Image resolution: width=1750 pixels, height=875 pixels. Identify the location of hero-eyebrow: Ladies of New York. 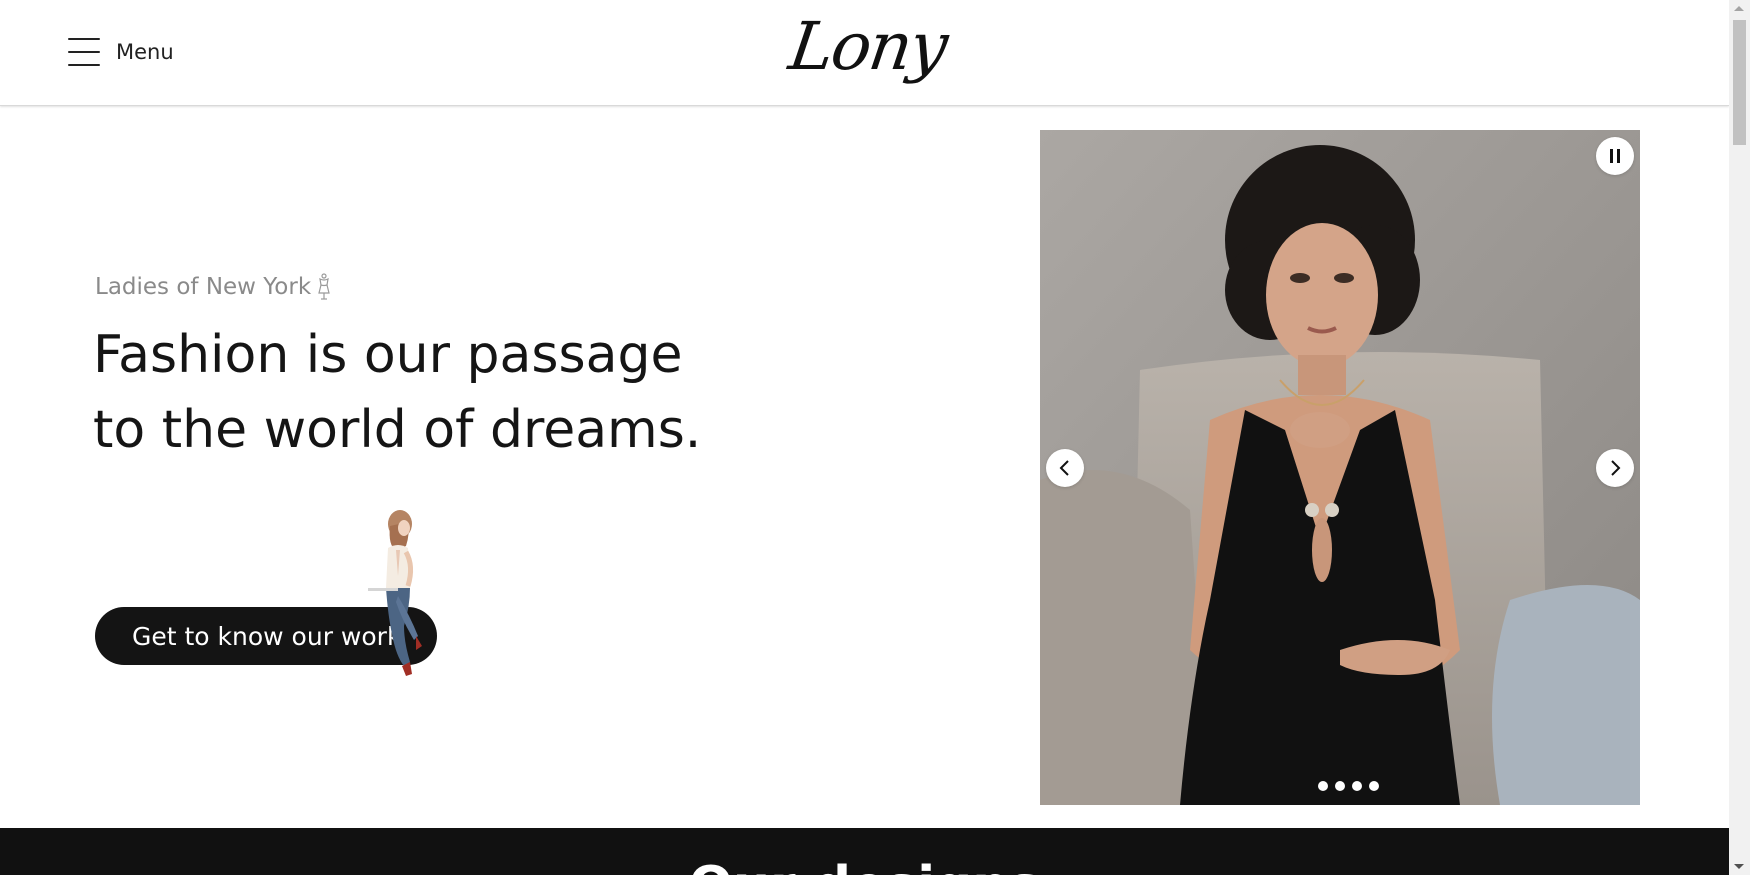
(214, 287).